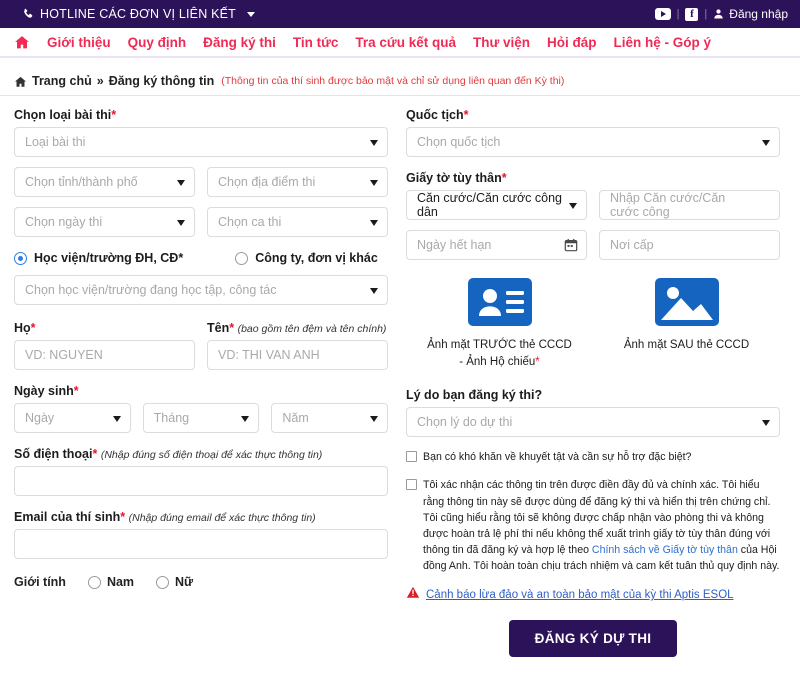 Image resolution: width=800 pixels, height=676 pixels. What do you see at coordinates (499, 304) in the screenshot?
I see `id-card-icon` at bounding box center [499, 304].